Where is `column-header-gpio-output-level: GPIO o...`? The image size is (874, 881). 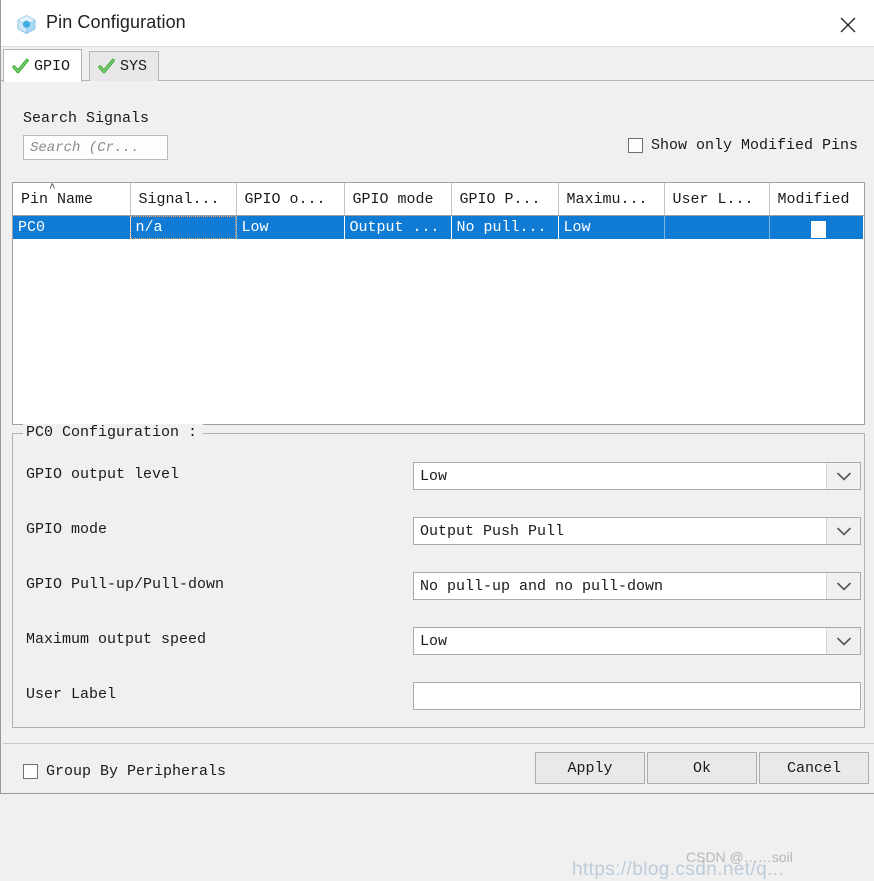
column-header-gpio-output-level: GPIO o... is located at coordinates (290, 199).